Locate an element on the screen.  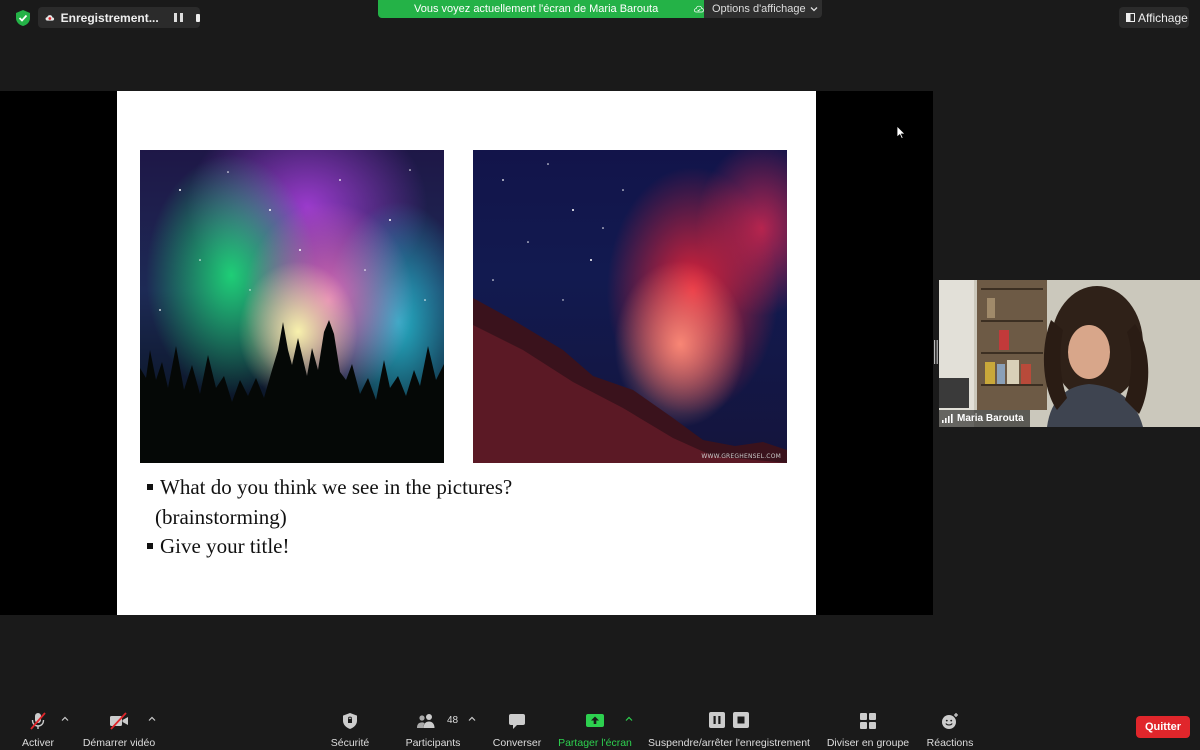
breakout-rooms-button: Diviser en groupe is located at coordinates (868, 727).